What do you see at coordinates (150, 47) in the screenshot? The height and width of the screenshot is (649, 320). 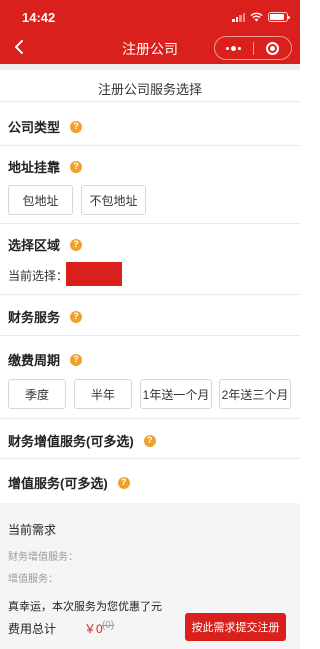 I see `nav-bar: 注册公司` at bounding box center [150, 47].